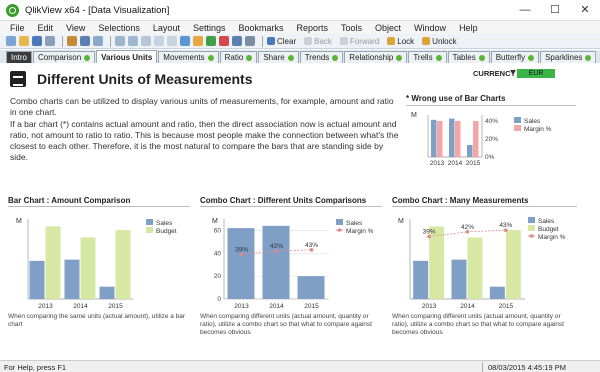  I want to click on menu-help: Help, so click(468, 28).